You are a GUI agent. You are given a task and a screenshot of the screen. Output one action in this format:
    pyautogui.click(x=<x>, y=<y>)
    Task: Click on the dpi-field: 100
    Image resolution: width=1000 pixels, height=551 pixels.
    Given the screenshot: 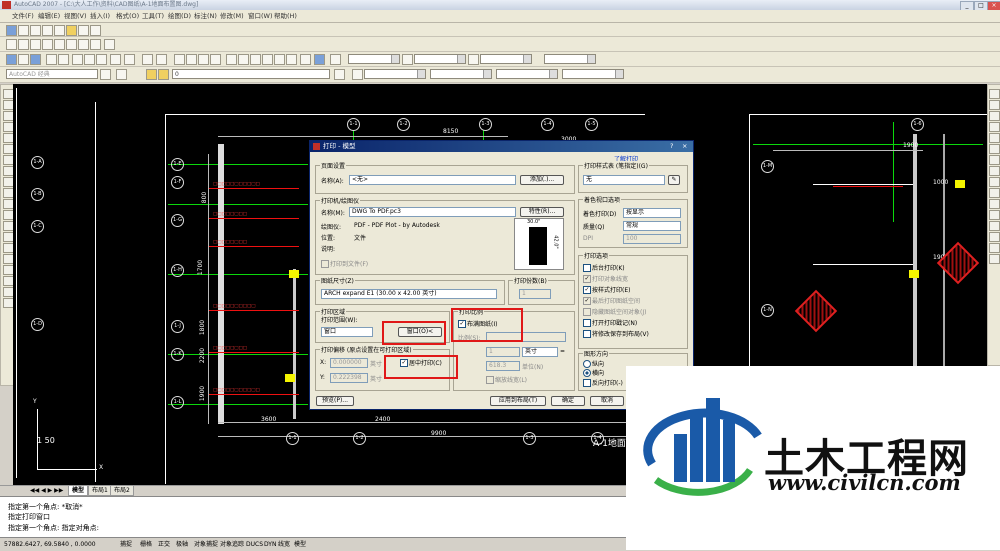 What is the action you would take?
    pyautogui.click(x=652, y=239)
    